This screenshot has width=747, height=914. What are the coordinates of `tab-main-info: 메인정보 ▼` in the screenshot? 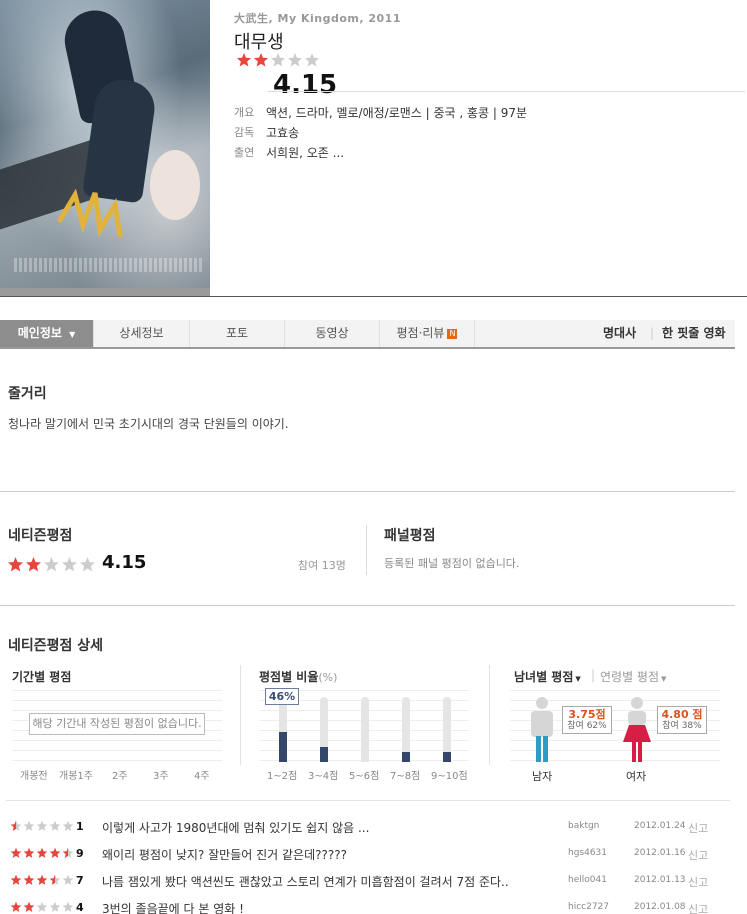 It's located at (47, 333).